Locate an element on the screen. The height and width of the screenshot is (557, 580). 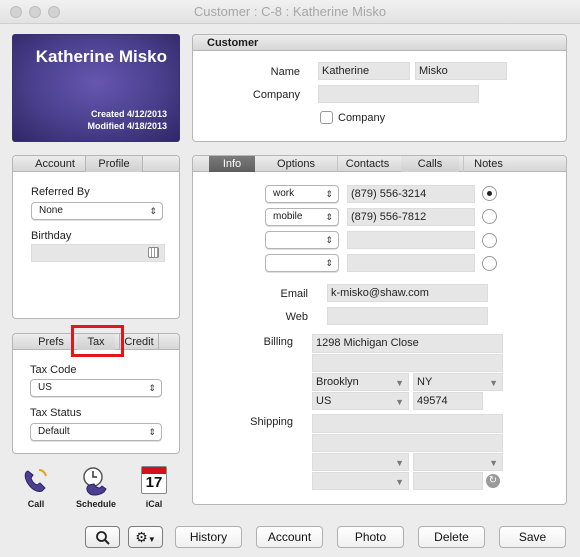
tab-prefs: Prefs is located at coordinates (51, 342).